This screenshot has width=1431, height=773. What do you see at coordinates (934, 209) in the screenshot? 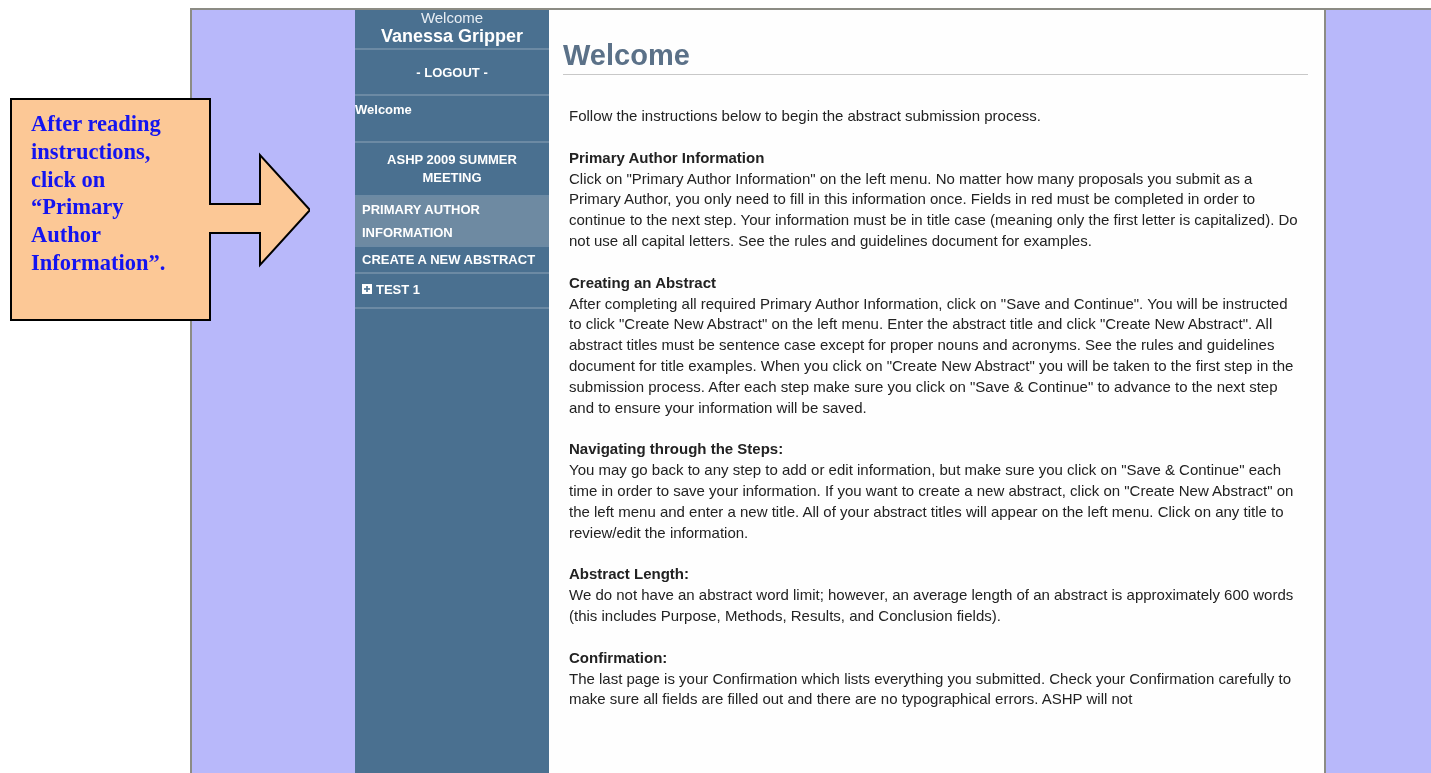
I see `section-text: Click on "Primary Author Information" on the left menu. No matter how many proposals you submit as a Primary Author, you only need to fill in this information once. Fields in red must be completed in order to continue to the next step. Your information must be in title case (meaning only the first letter is capitalized). Do not use all capital letters. See the rules and guidelines document for examples.` at bounding box center [934, 209].